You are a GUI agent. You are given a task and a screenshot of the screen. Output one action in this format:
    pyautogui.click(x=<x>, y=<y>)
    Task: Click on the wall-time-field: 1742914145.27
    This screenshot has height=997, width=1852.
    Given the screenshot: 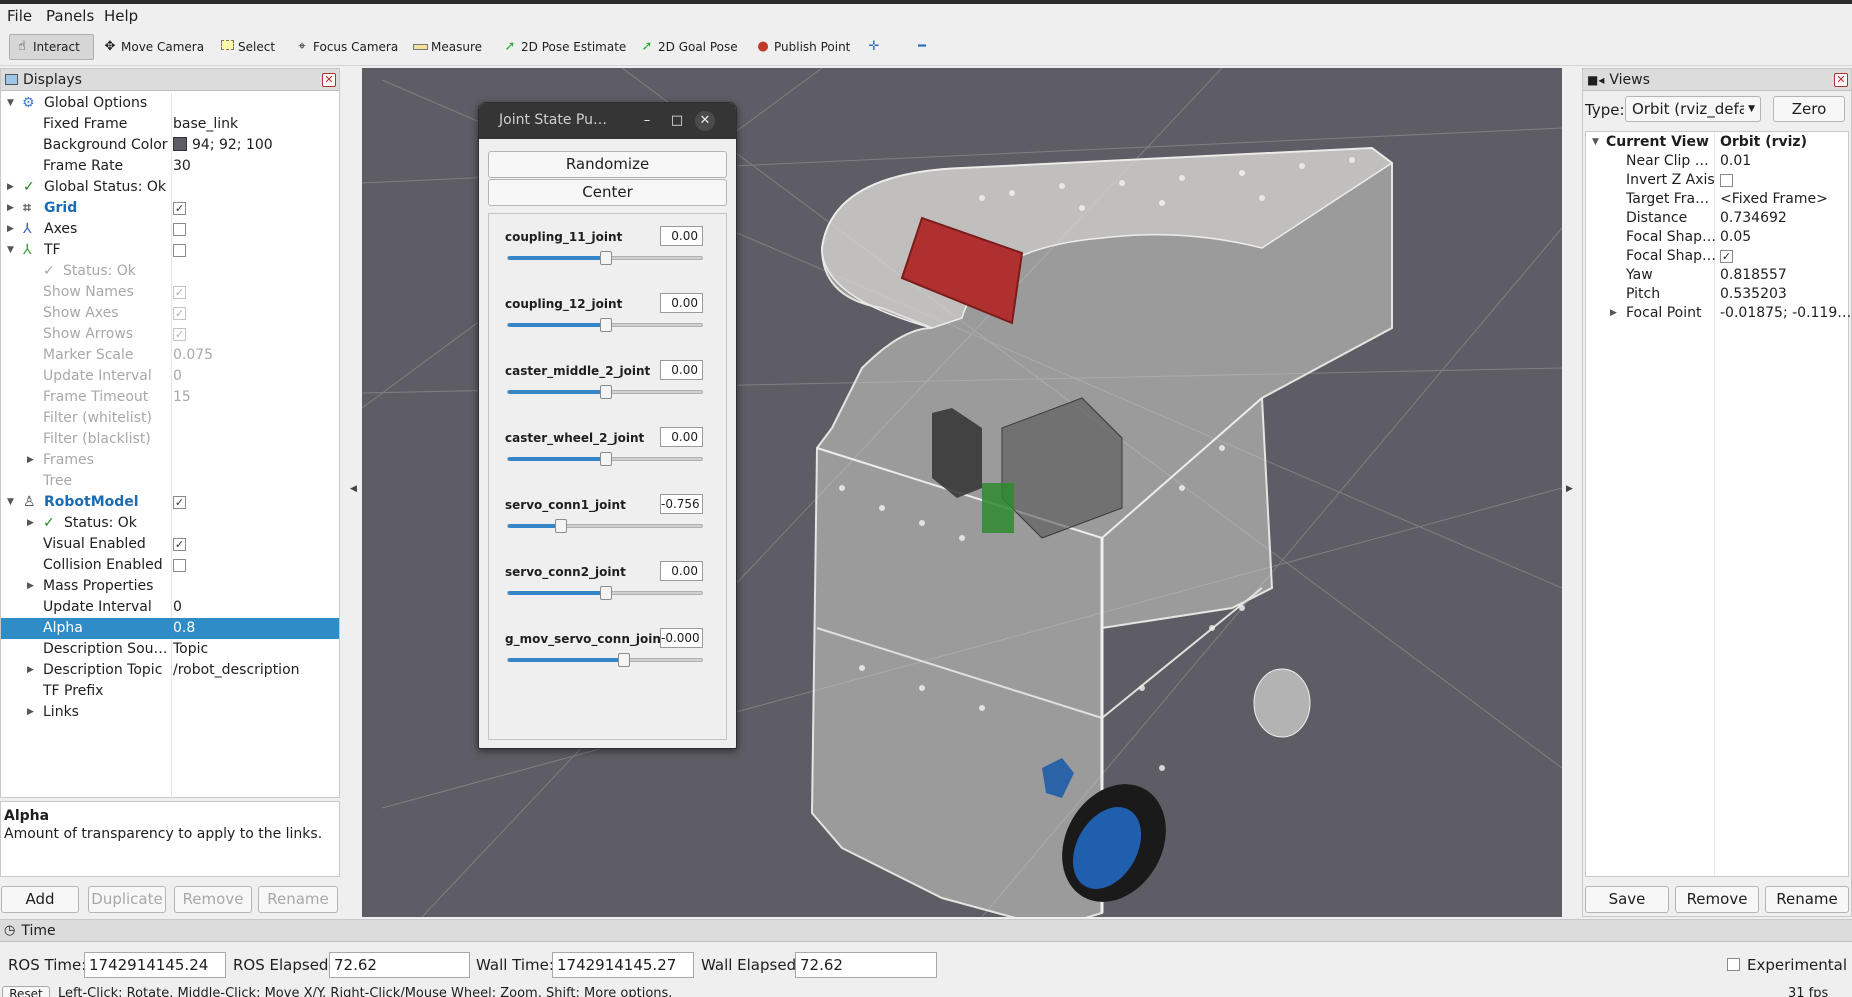 What is the action you would take?
    pyautogui.click(x=623, y=965)
    